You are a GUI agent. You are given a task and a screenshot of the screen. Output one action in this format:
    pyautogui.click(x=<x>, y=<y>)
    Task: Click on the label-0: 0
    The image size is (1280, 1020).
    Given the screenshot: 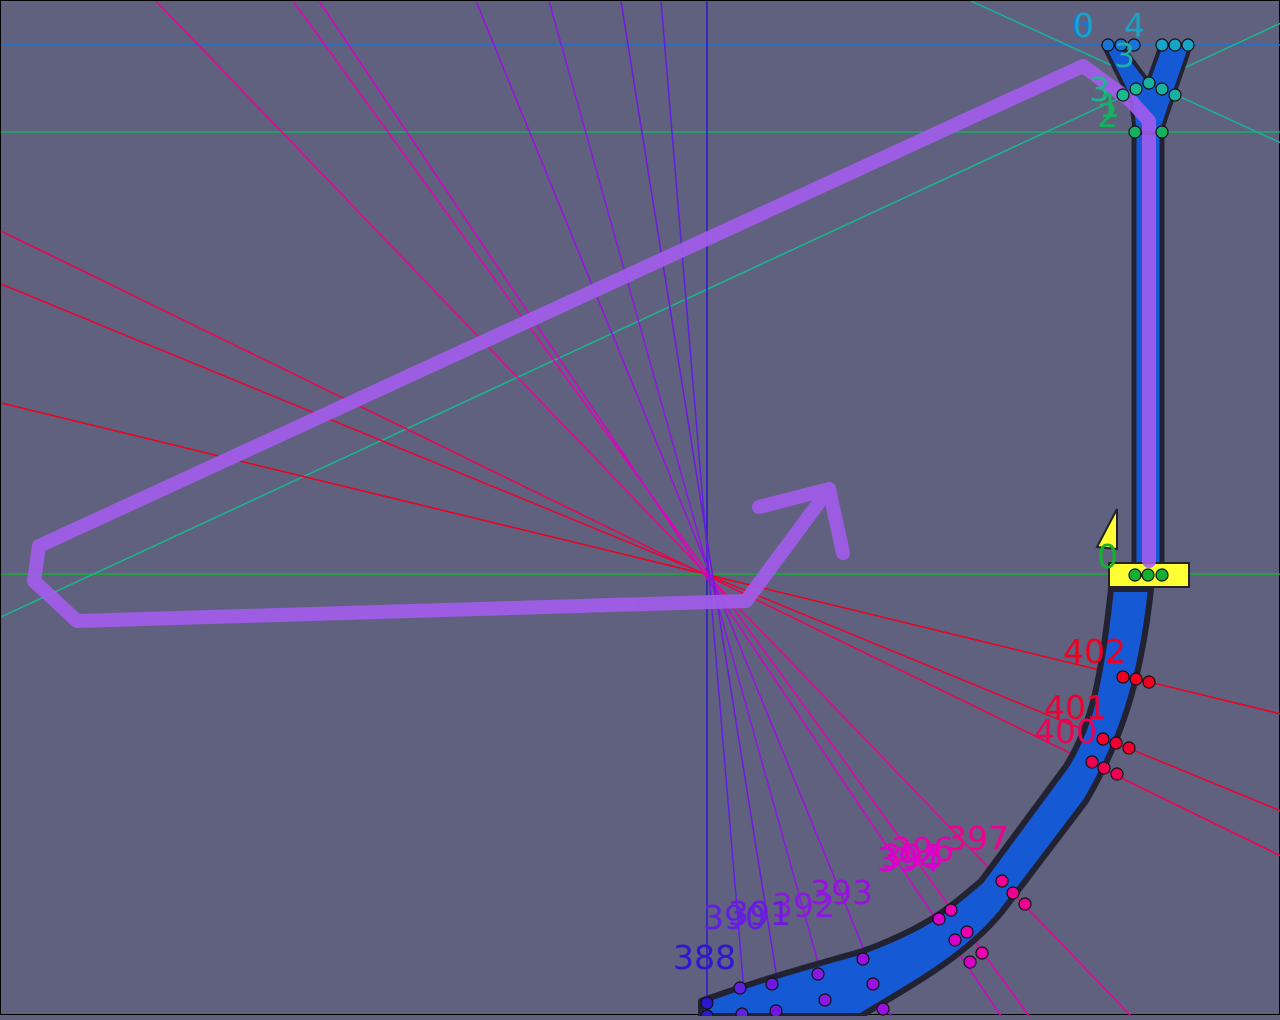 What is the action you would take?
    pyautogui.click(x=1107, y=556)
    